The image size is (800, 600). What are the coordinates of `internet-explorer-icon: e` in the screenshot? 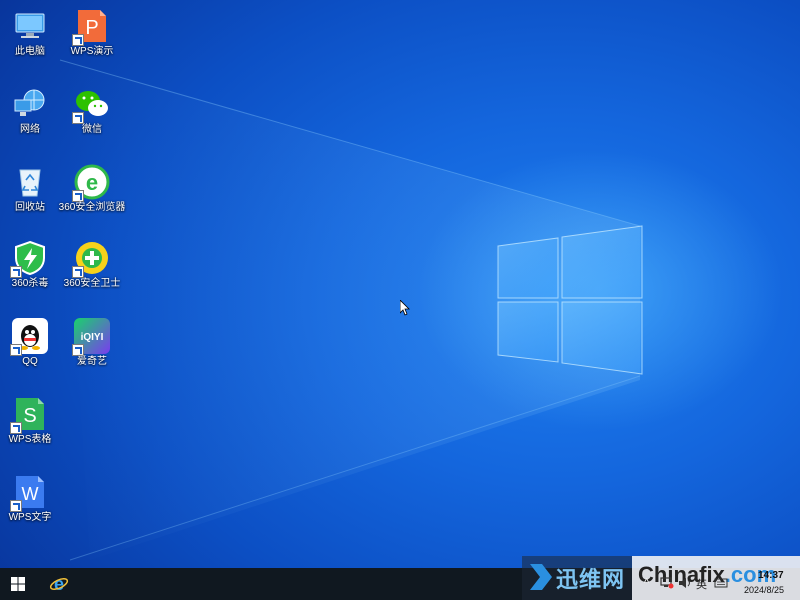 It's located at (59, 584).